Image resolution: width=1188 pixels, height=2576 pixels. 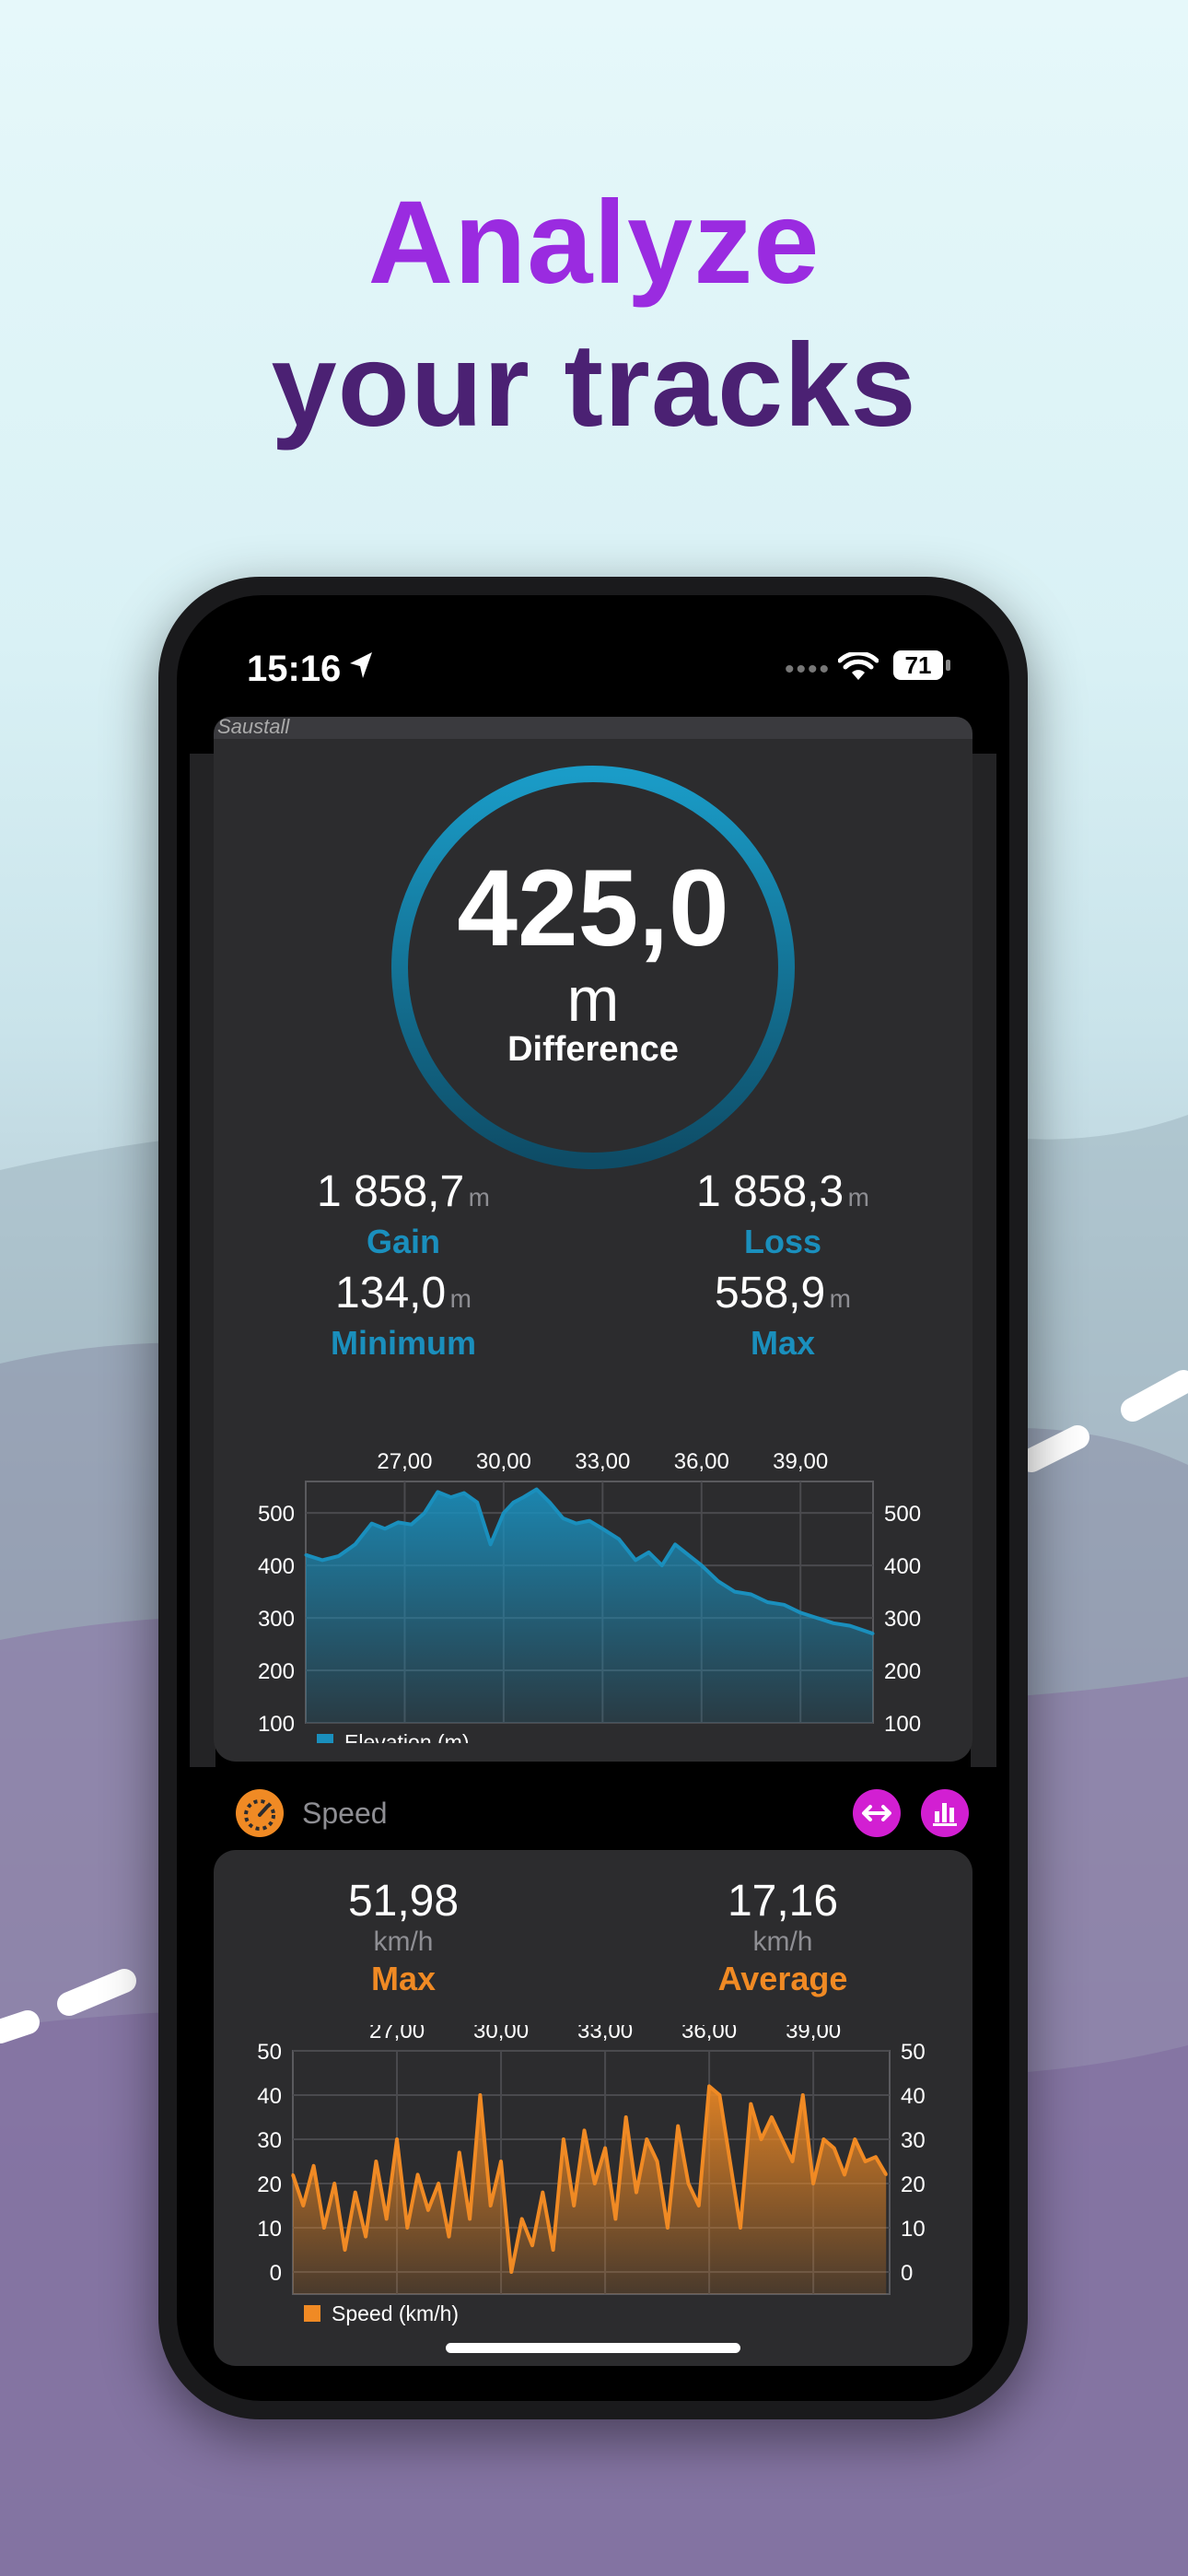 I want to click on gain-unit: m, so click(x=479, y=1197).